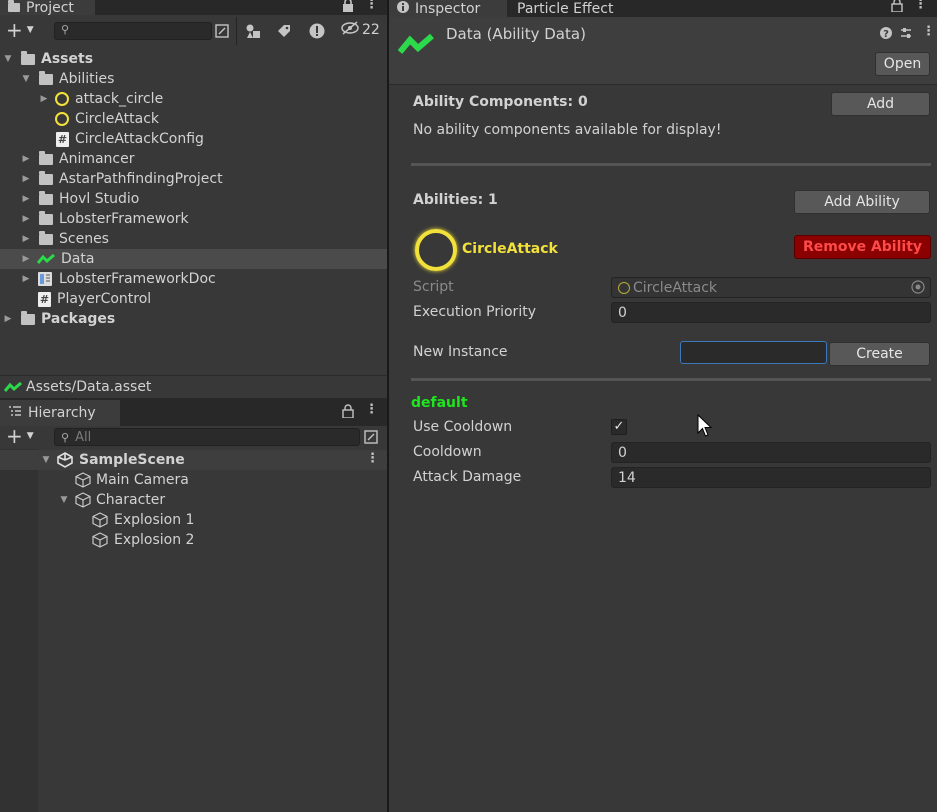 This screenshot has height=812, width=937. I want to click on tree-label: Hovl Studio, so click(99, 199).